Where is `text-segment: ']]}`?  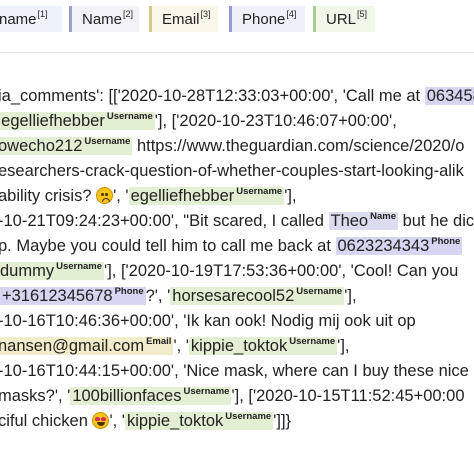 text-segment: ']]} is located at coordinates (282, 421).